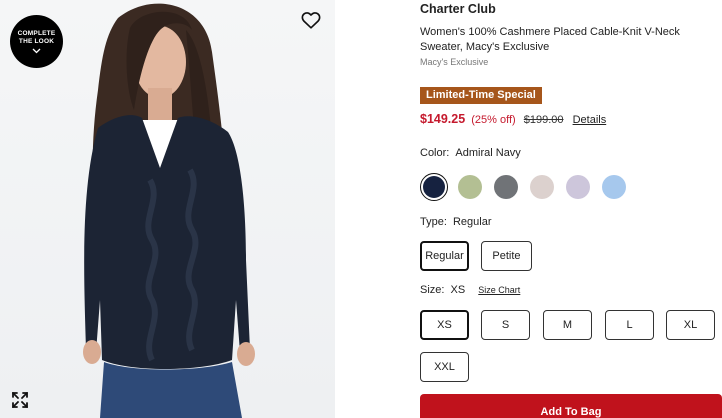 The width and height of the screenshot is (722, 418). What do you see at coordinates (458, 290) in the screenshot?
I see `selected-size: XS` at bounding box center [458, 290].